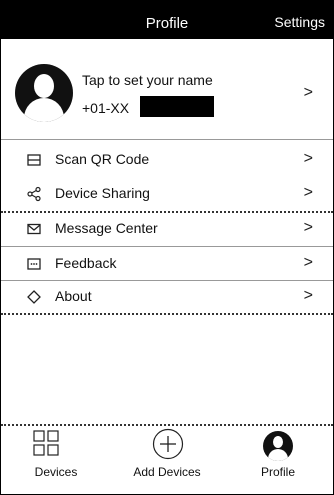  I want to click on tab-bar: Devices Add Devices Profile, so click(167, 460).